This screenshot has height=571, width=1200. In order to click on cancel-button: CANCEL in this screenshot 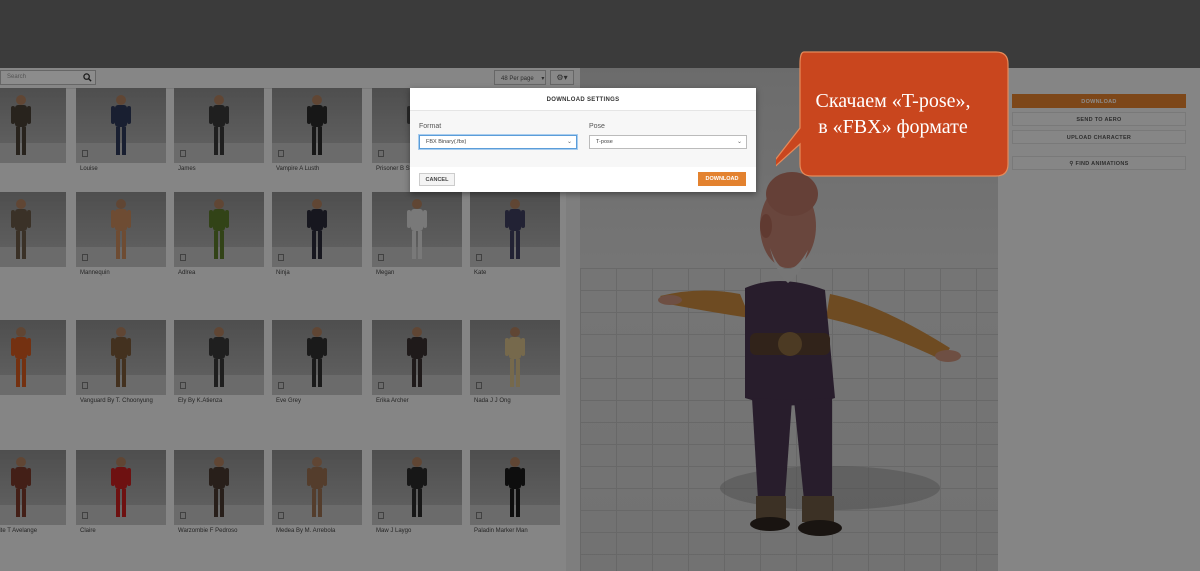, I will do `click(437, 179)`.